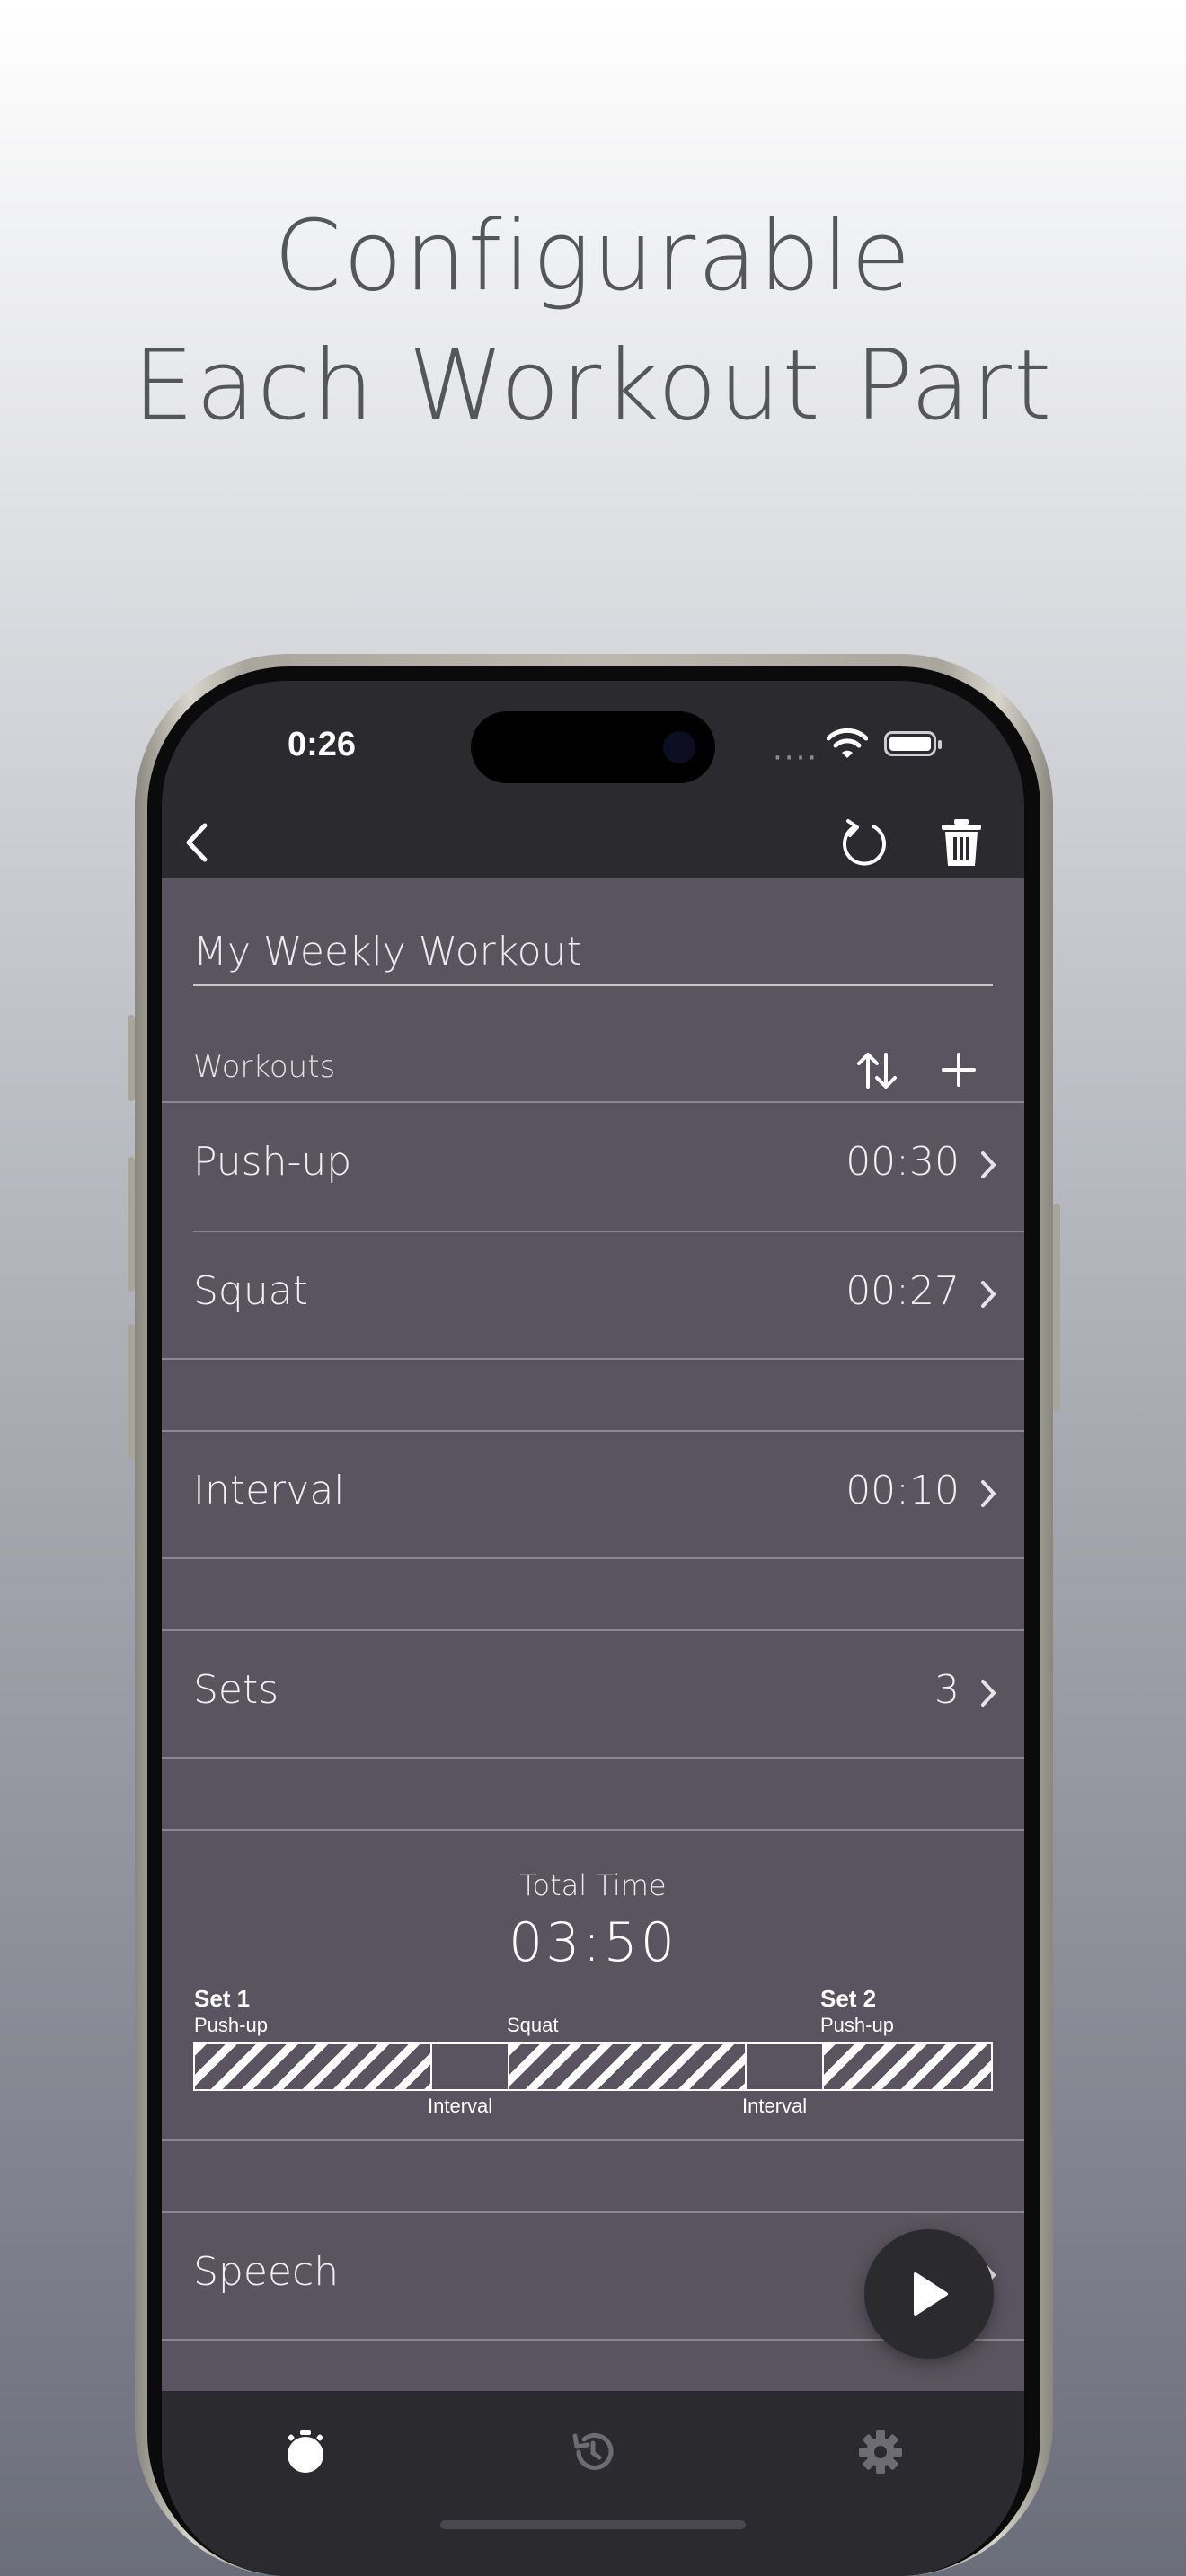 This screenshot has height=2576, width=1186. Describe the element at coordinates (902, 1162) in the screenshot. I see `workout-duration: 00:30` at that location.